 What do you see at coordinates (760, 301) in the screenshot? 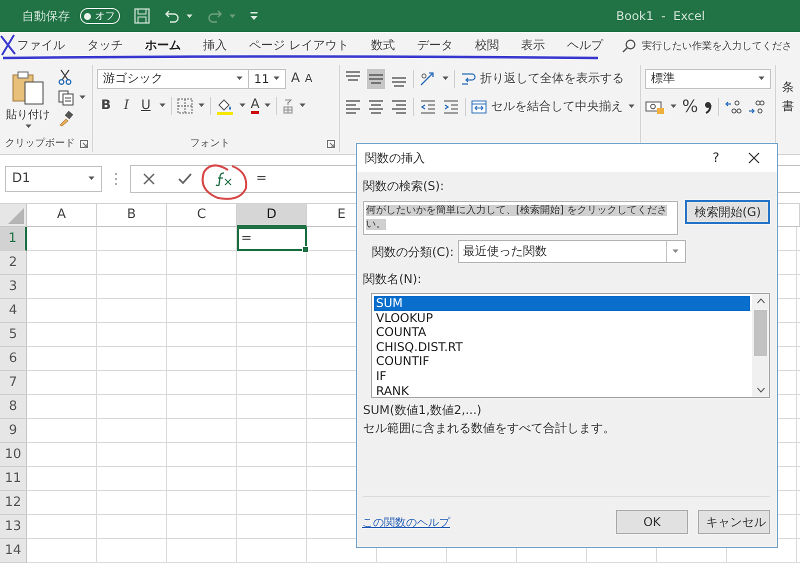
I see `scroll-up-icon` at bounding box center [760, 301].